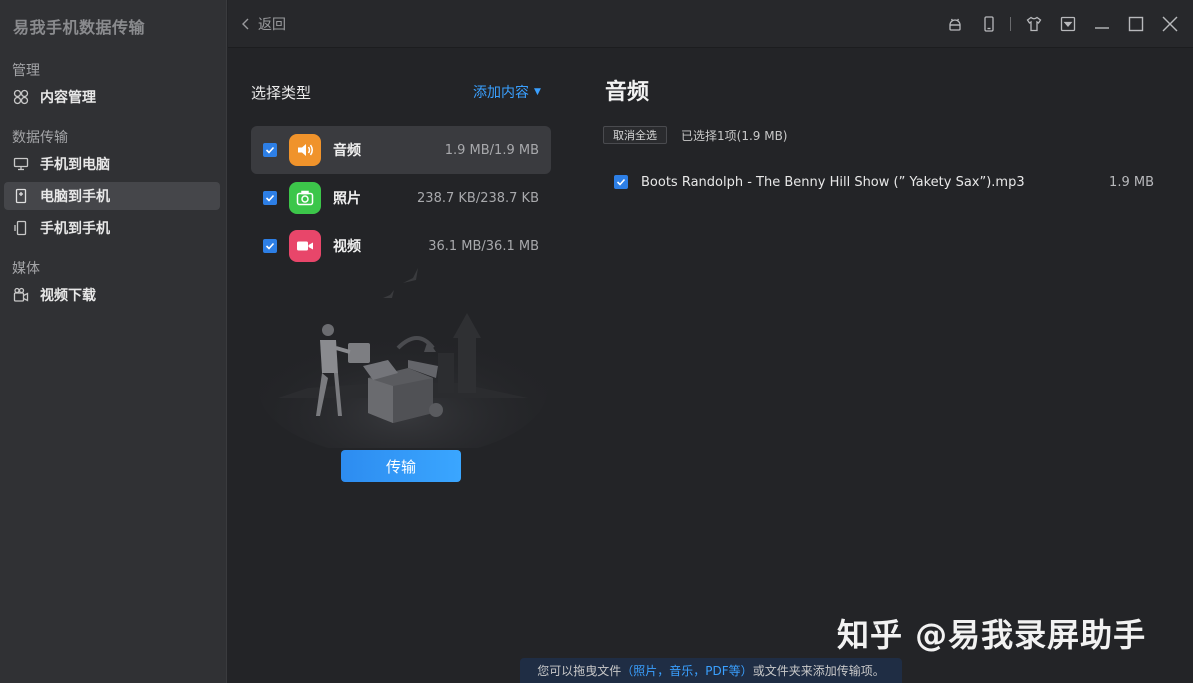  What do you see at coordinates (347, 151) in the screenshot?
I see `type-name: 音频` at bounding box center [347, 151].